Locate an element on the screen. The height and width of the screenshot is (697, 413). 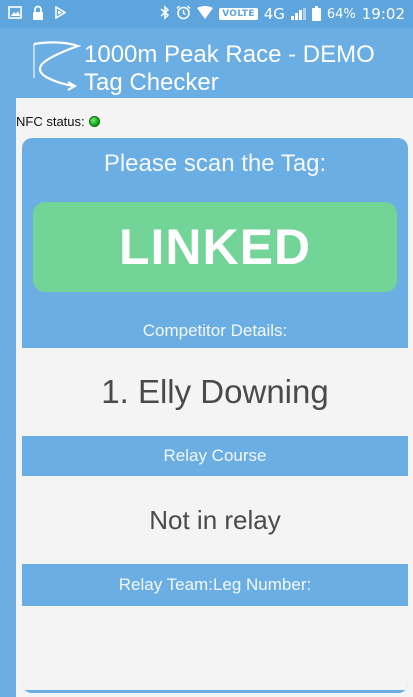
image-icon is located at coordinates (15, 14).